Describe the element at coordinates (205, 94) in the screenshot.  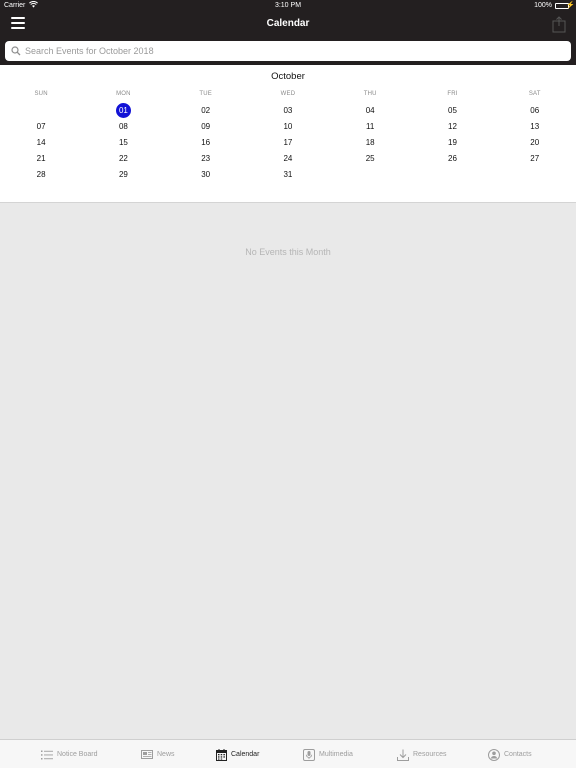
I see `weekday-label: TUE` at that location.